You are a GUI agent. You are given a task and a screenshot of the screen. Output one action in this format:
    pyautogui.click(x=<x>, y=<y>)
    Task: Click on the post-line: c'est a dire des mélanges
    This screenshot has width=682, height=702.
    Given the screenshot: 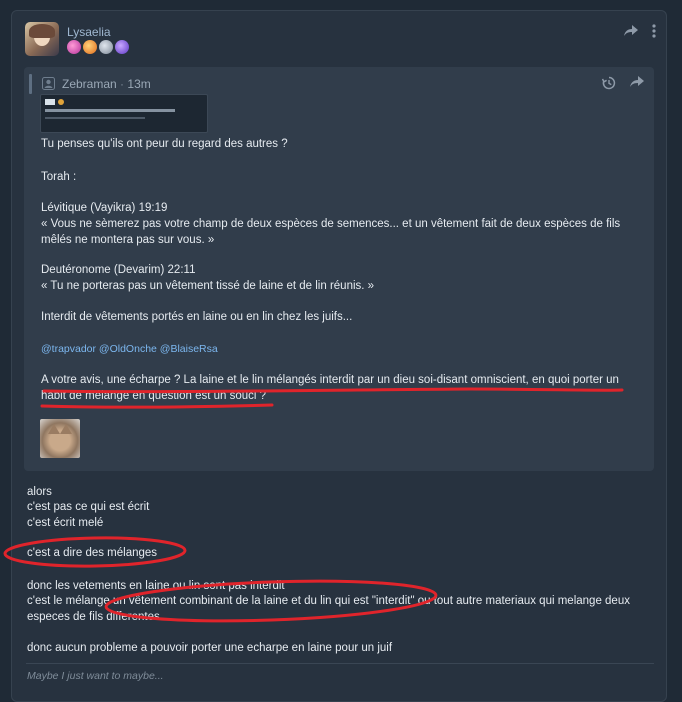 What is the action you would take?
    pyautogui.click(x=92, y=553)
    